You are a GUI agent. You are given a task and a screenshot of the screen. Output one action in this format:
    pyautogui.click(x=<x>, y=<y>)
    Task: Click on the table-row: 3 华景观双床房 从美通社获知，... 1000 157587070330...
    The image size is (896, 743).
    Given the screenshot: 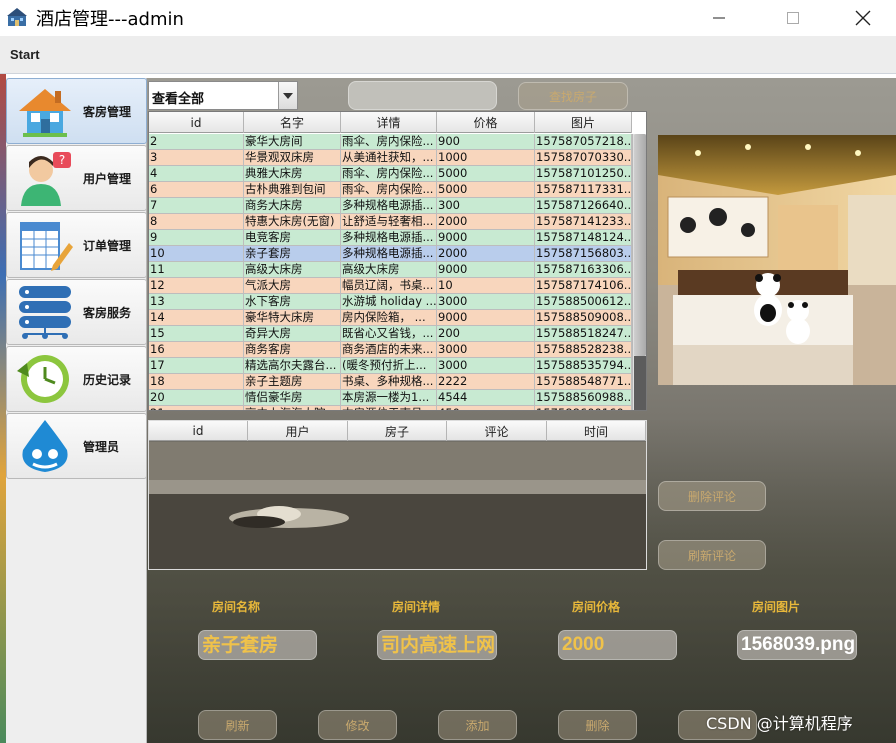 What is the action you would take?
    pyautogui.click(x=390, y=158)
    